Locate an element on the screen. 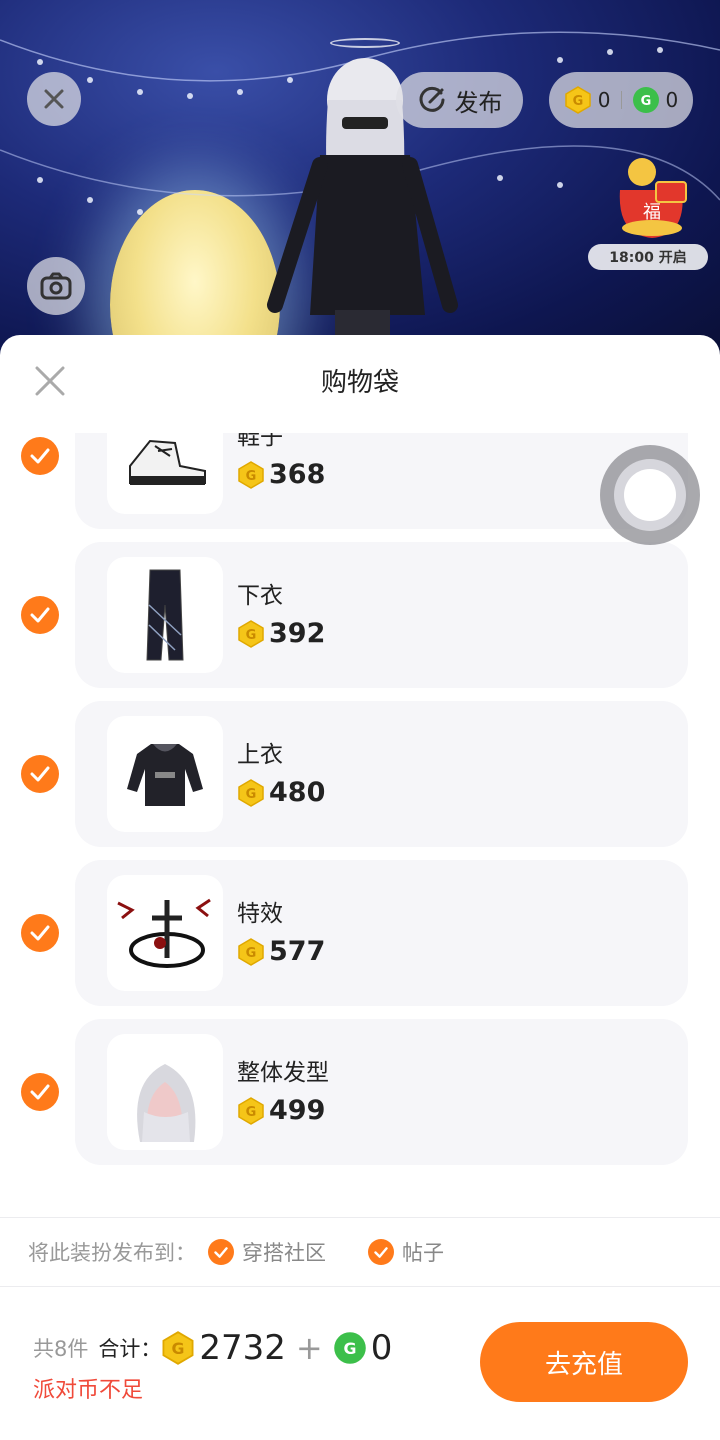 This screenshot has height=1440, width=720. publish-option-community: 穿搭社区 is located at coordinates (267, 1252).